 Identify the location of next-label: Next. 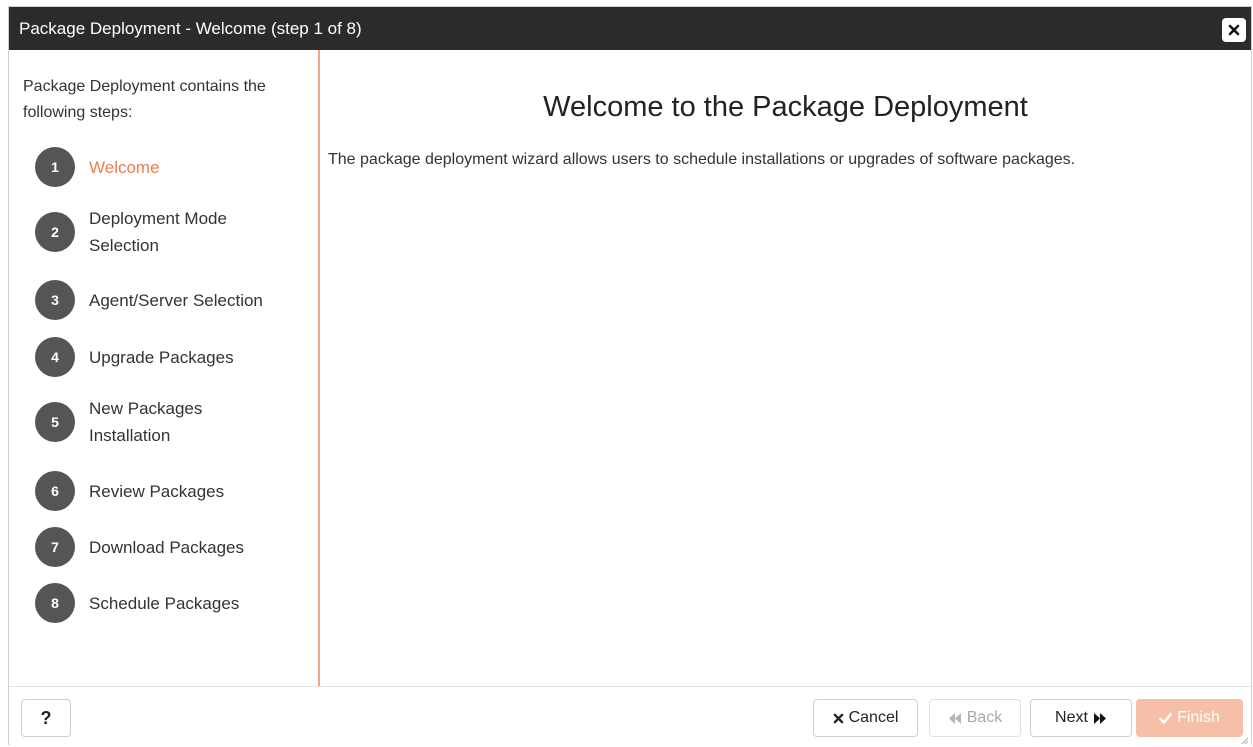
(1071, 717).